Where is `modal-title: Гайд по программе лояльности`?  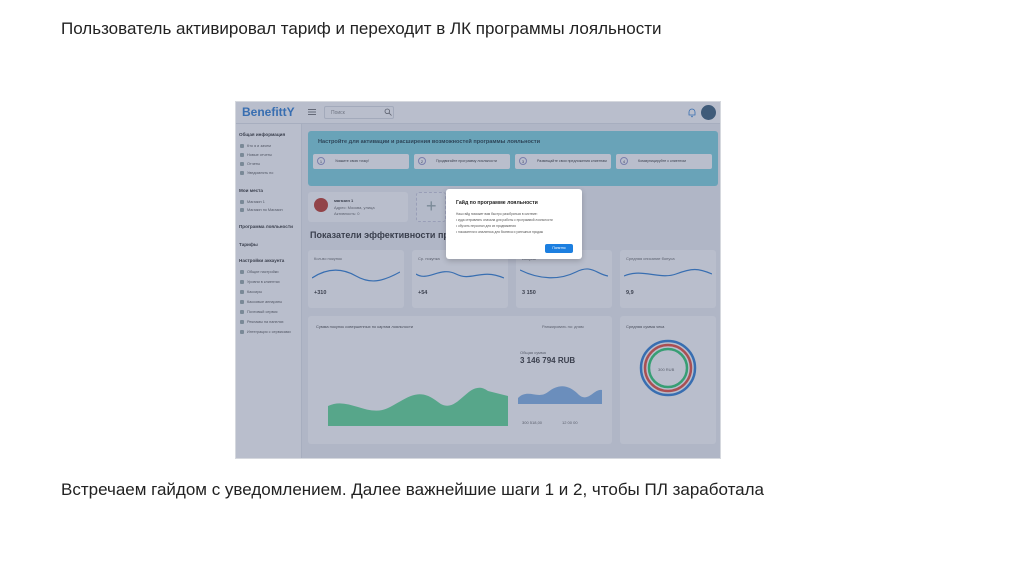 modal-title: Гайд по программе лояльности is located at coordinates (497, 203).